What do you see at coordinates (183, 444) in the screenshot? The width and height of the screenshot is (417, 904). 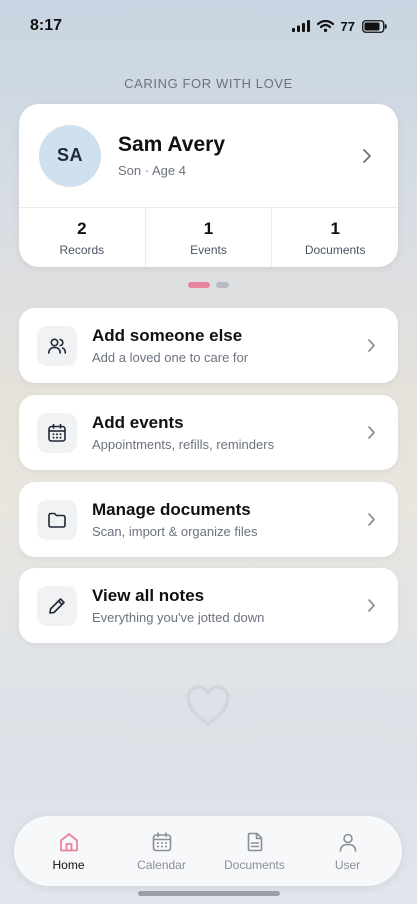 I see `action-subtitle: Appointments, refills, reminders` at bounding box center [183, 444].